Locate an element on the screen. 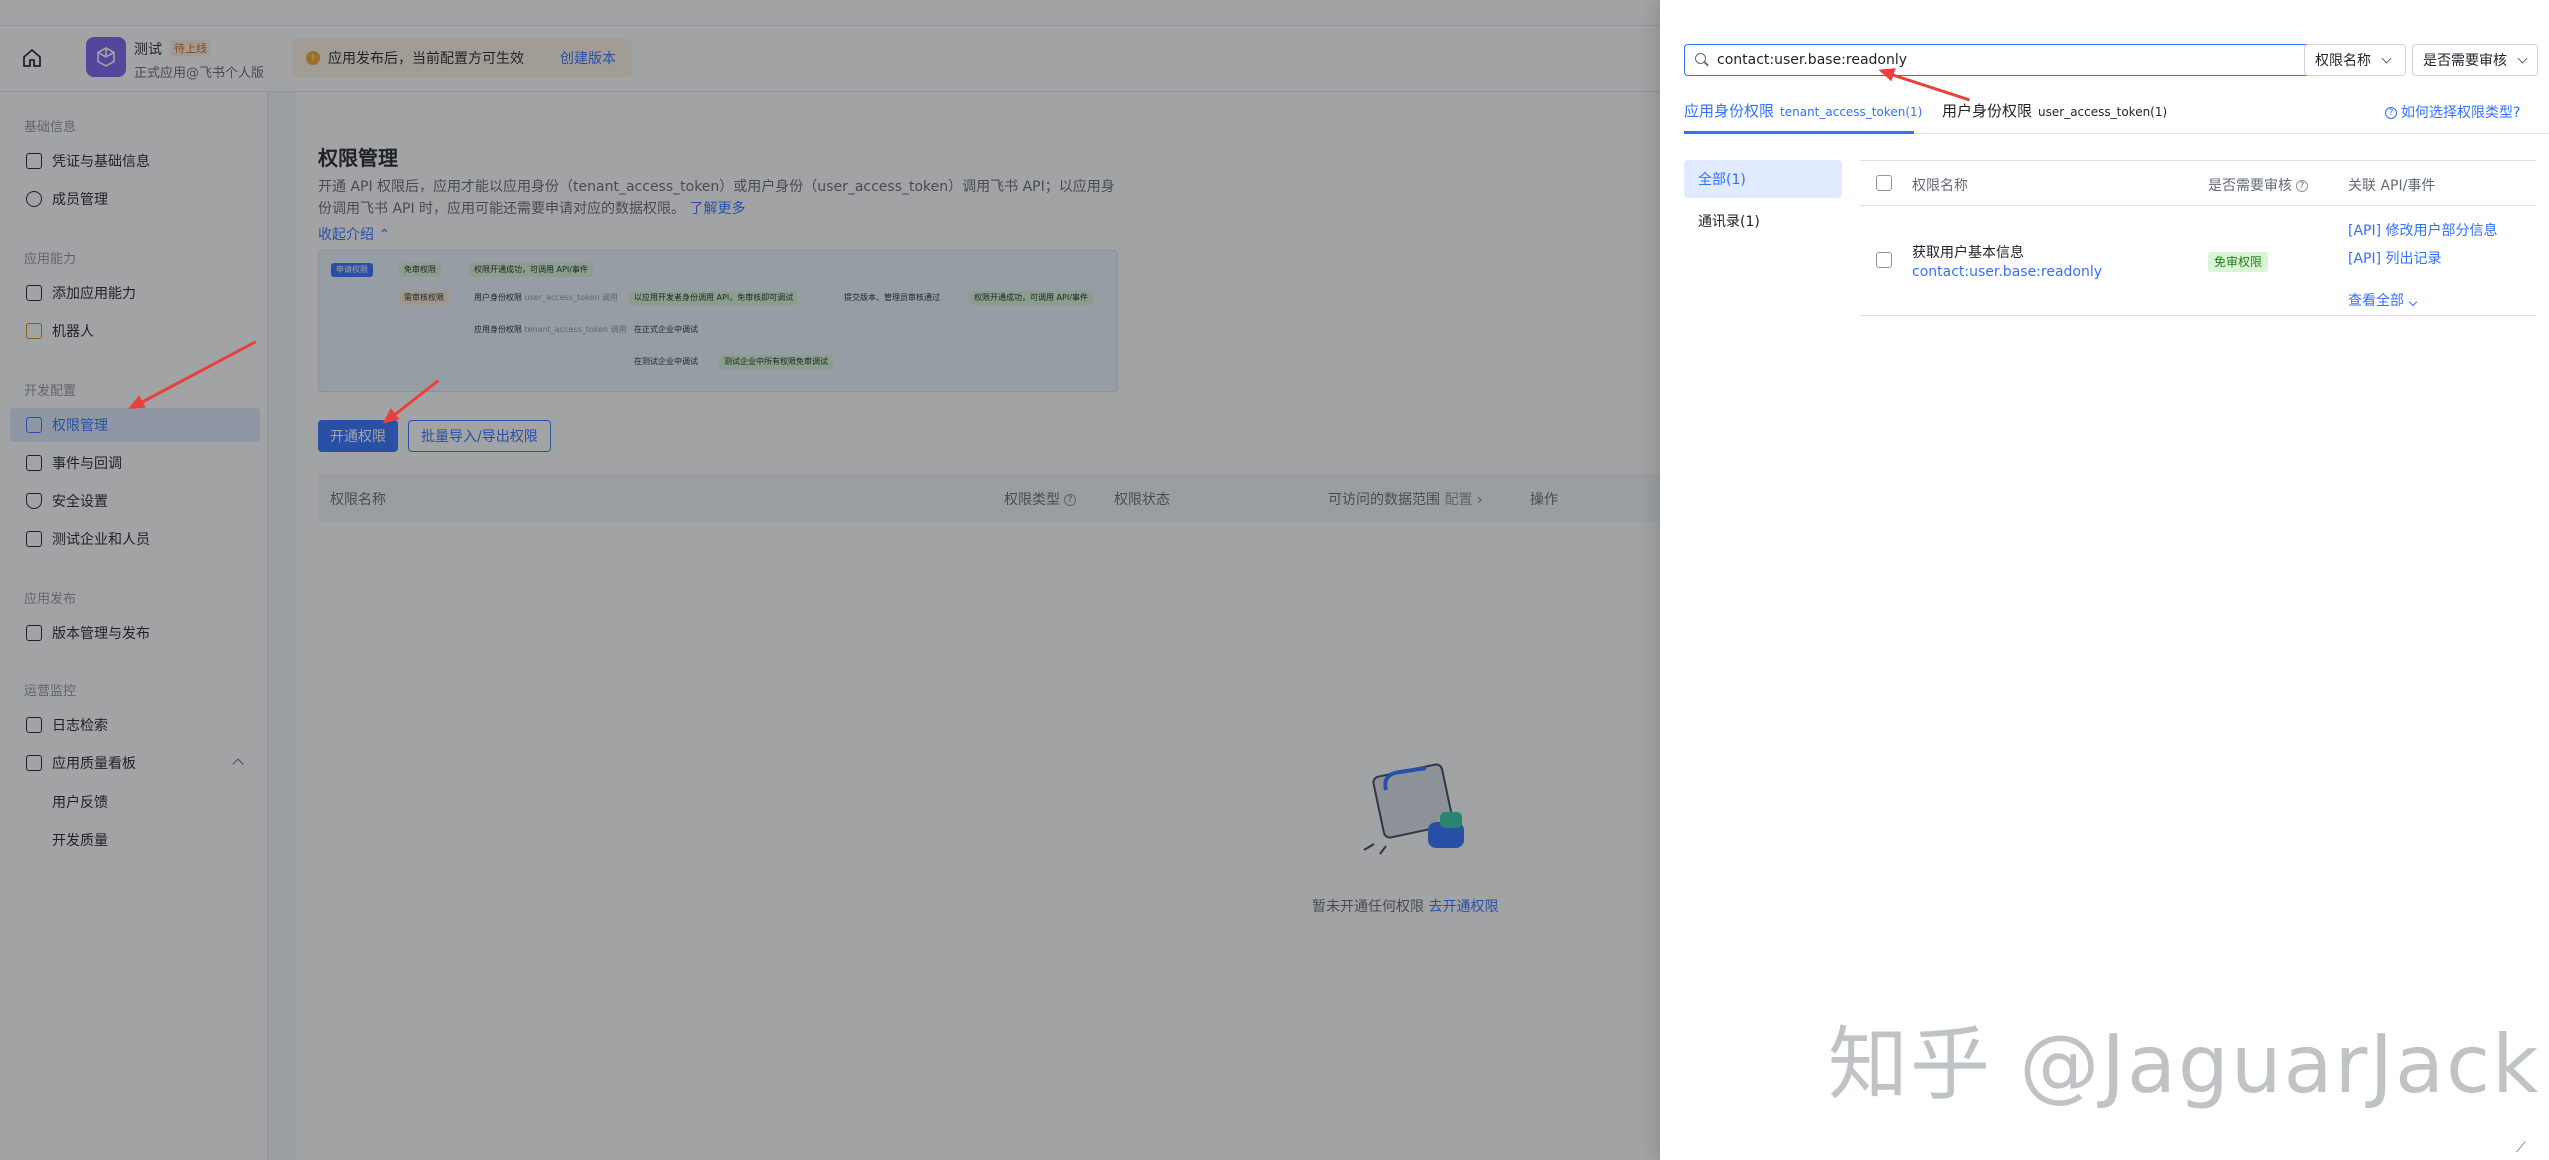 The width and height of the screenshot is (2549, 1160). col-review: 是否需要审核? is located at coordinates (2258, 185).